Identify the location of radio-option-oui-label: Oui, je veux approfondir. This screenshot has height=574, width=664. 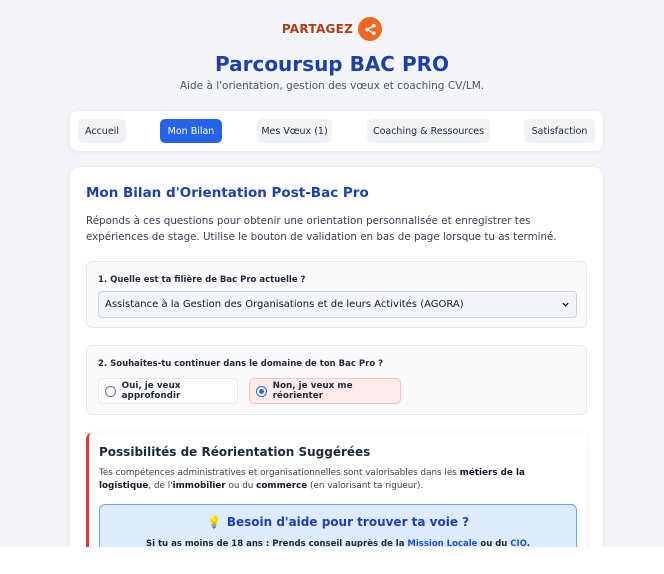
(151, 391).